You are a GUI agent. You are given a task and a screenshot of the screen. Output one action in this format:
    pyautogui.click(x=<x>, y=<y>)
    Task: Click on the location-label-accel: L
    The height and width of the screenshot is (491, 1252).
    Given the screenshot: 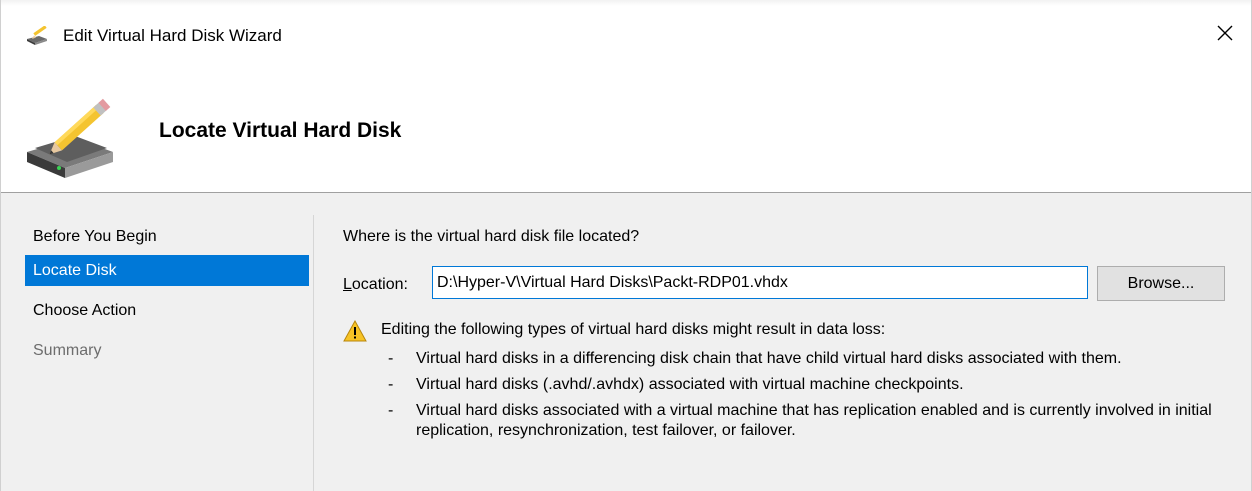 What is the action you would take?
    pyautogui.click(x=347, y=284)
    